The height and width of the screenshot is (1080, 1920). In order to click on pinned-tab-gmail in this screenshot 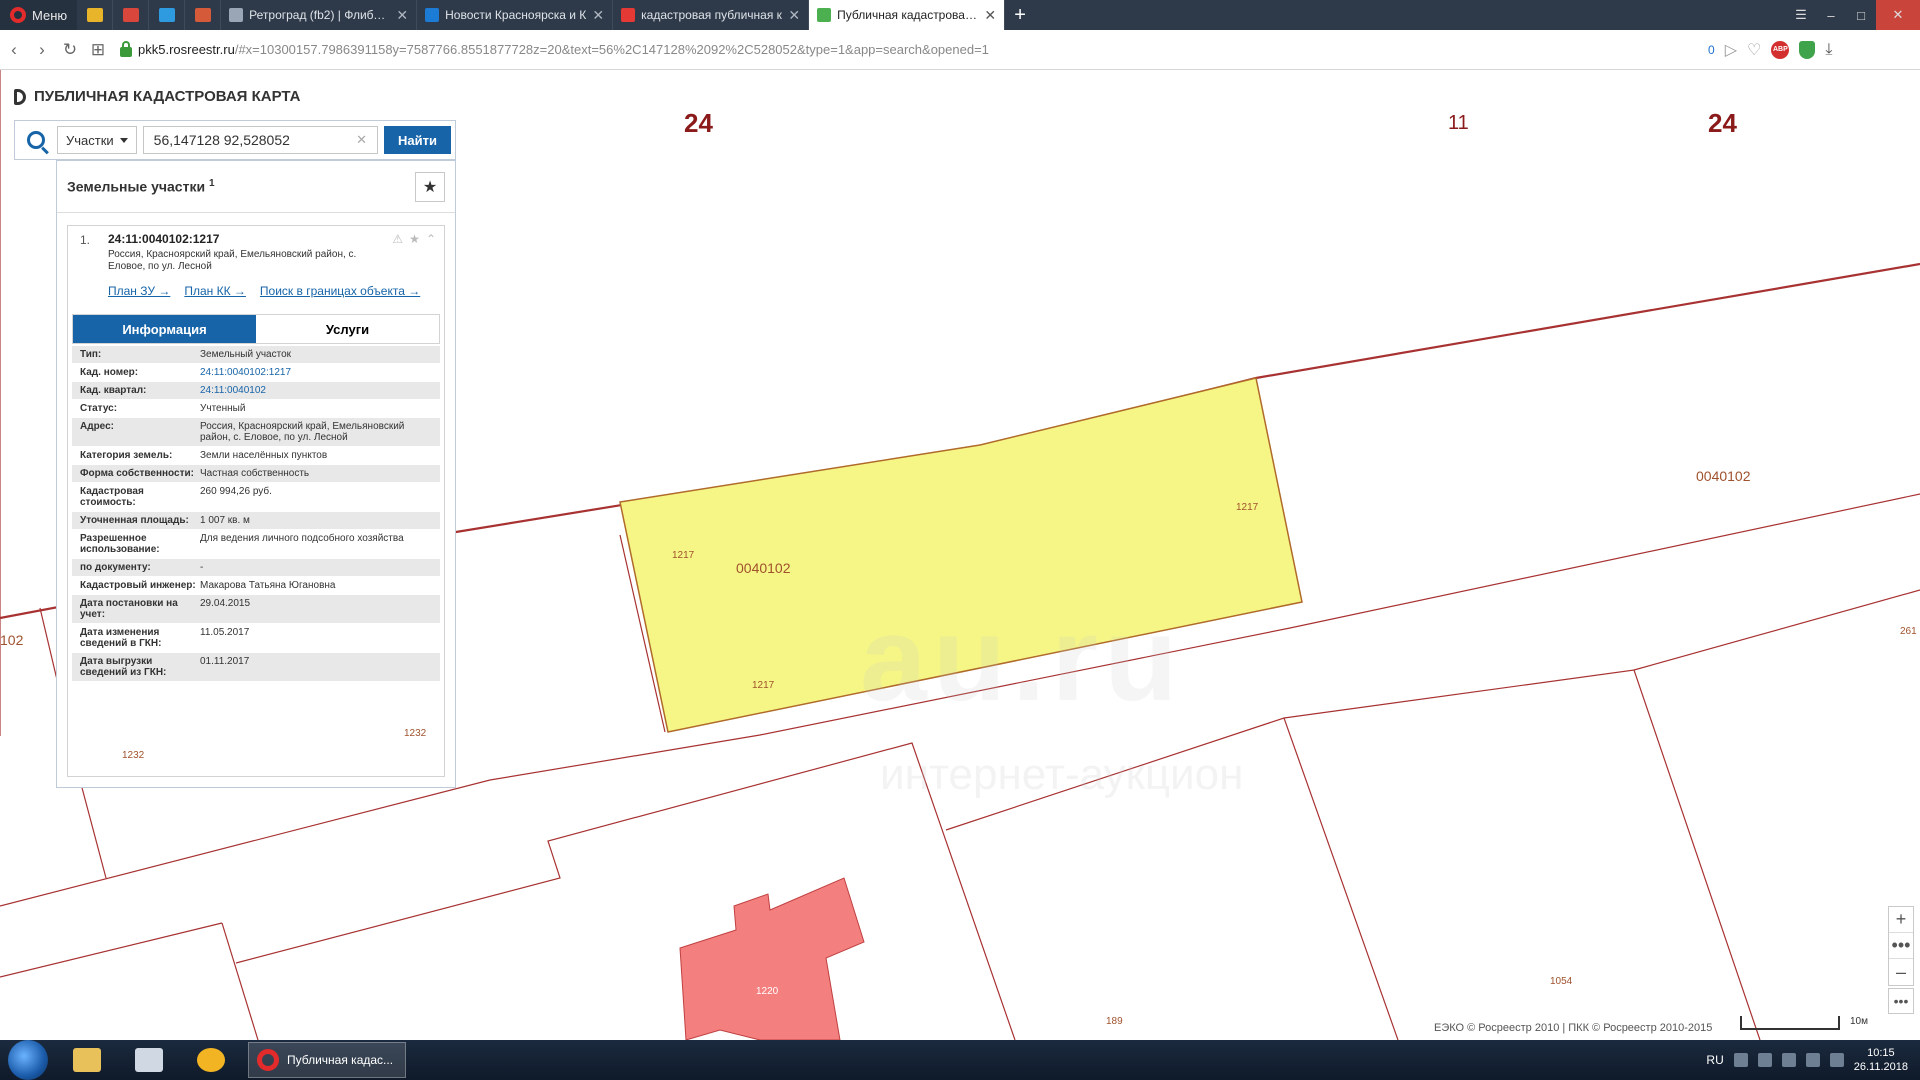, I will do `click(131, 15)`.